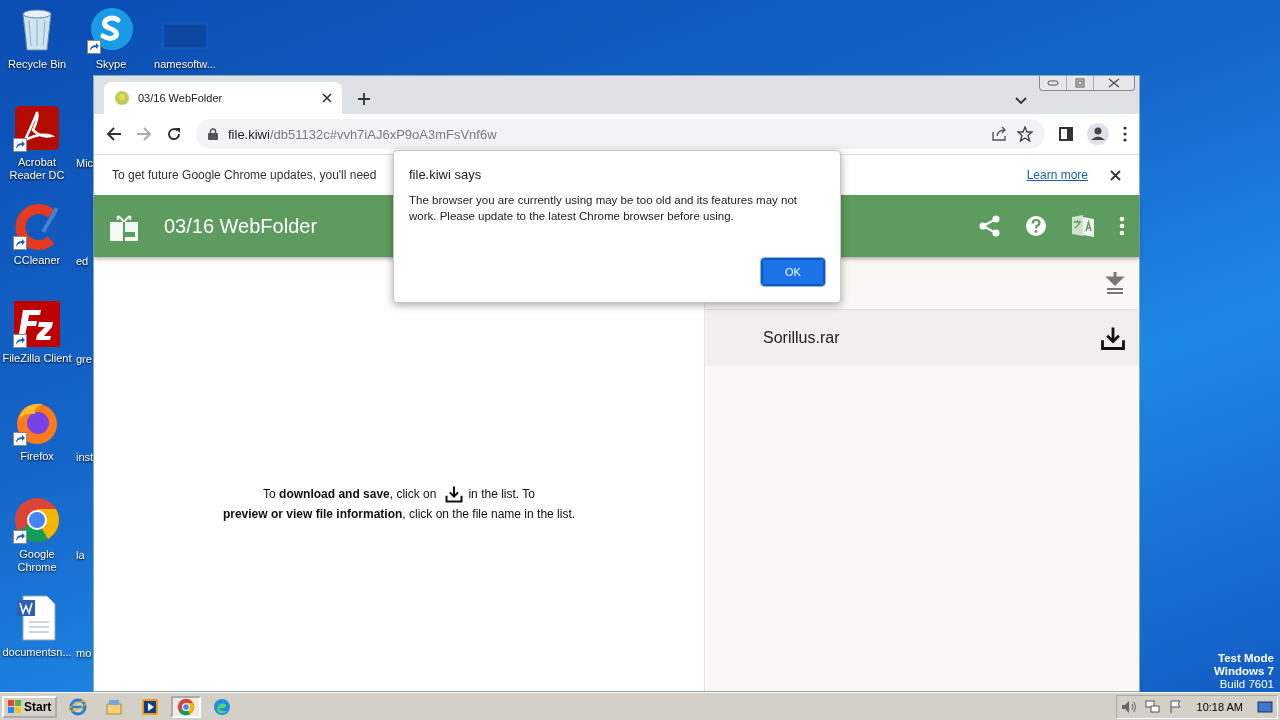 The width and height of the screenshot is (1280, 720). Describe the element at coordinates (84, 653) in the screenshot. I see `desktop-icon-label: mo` at that location.